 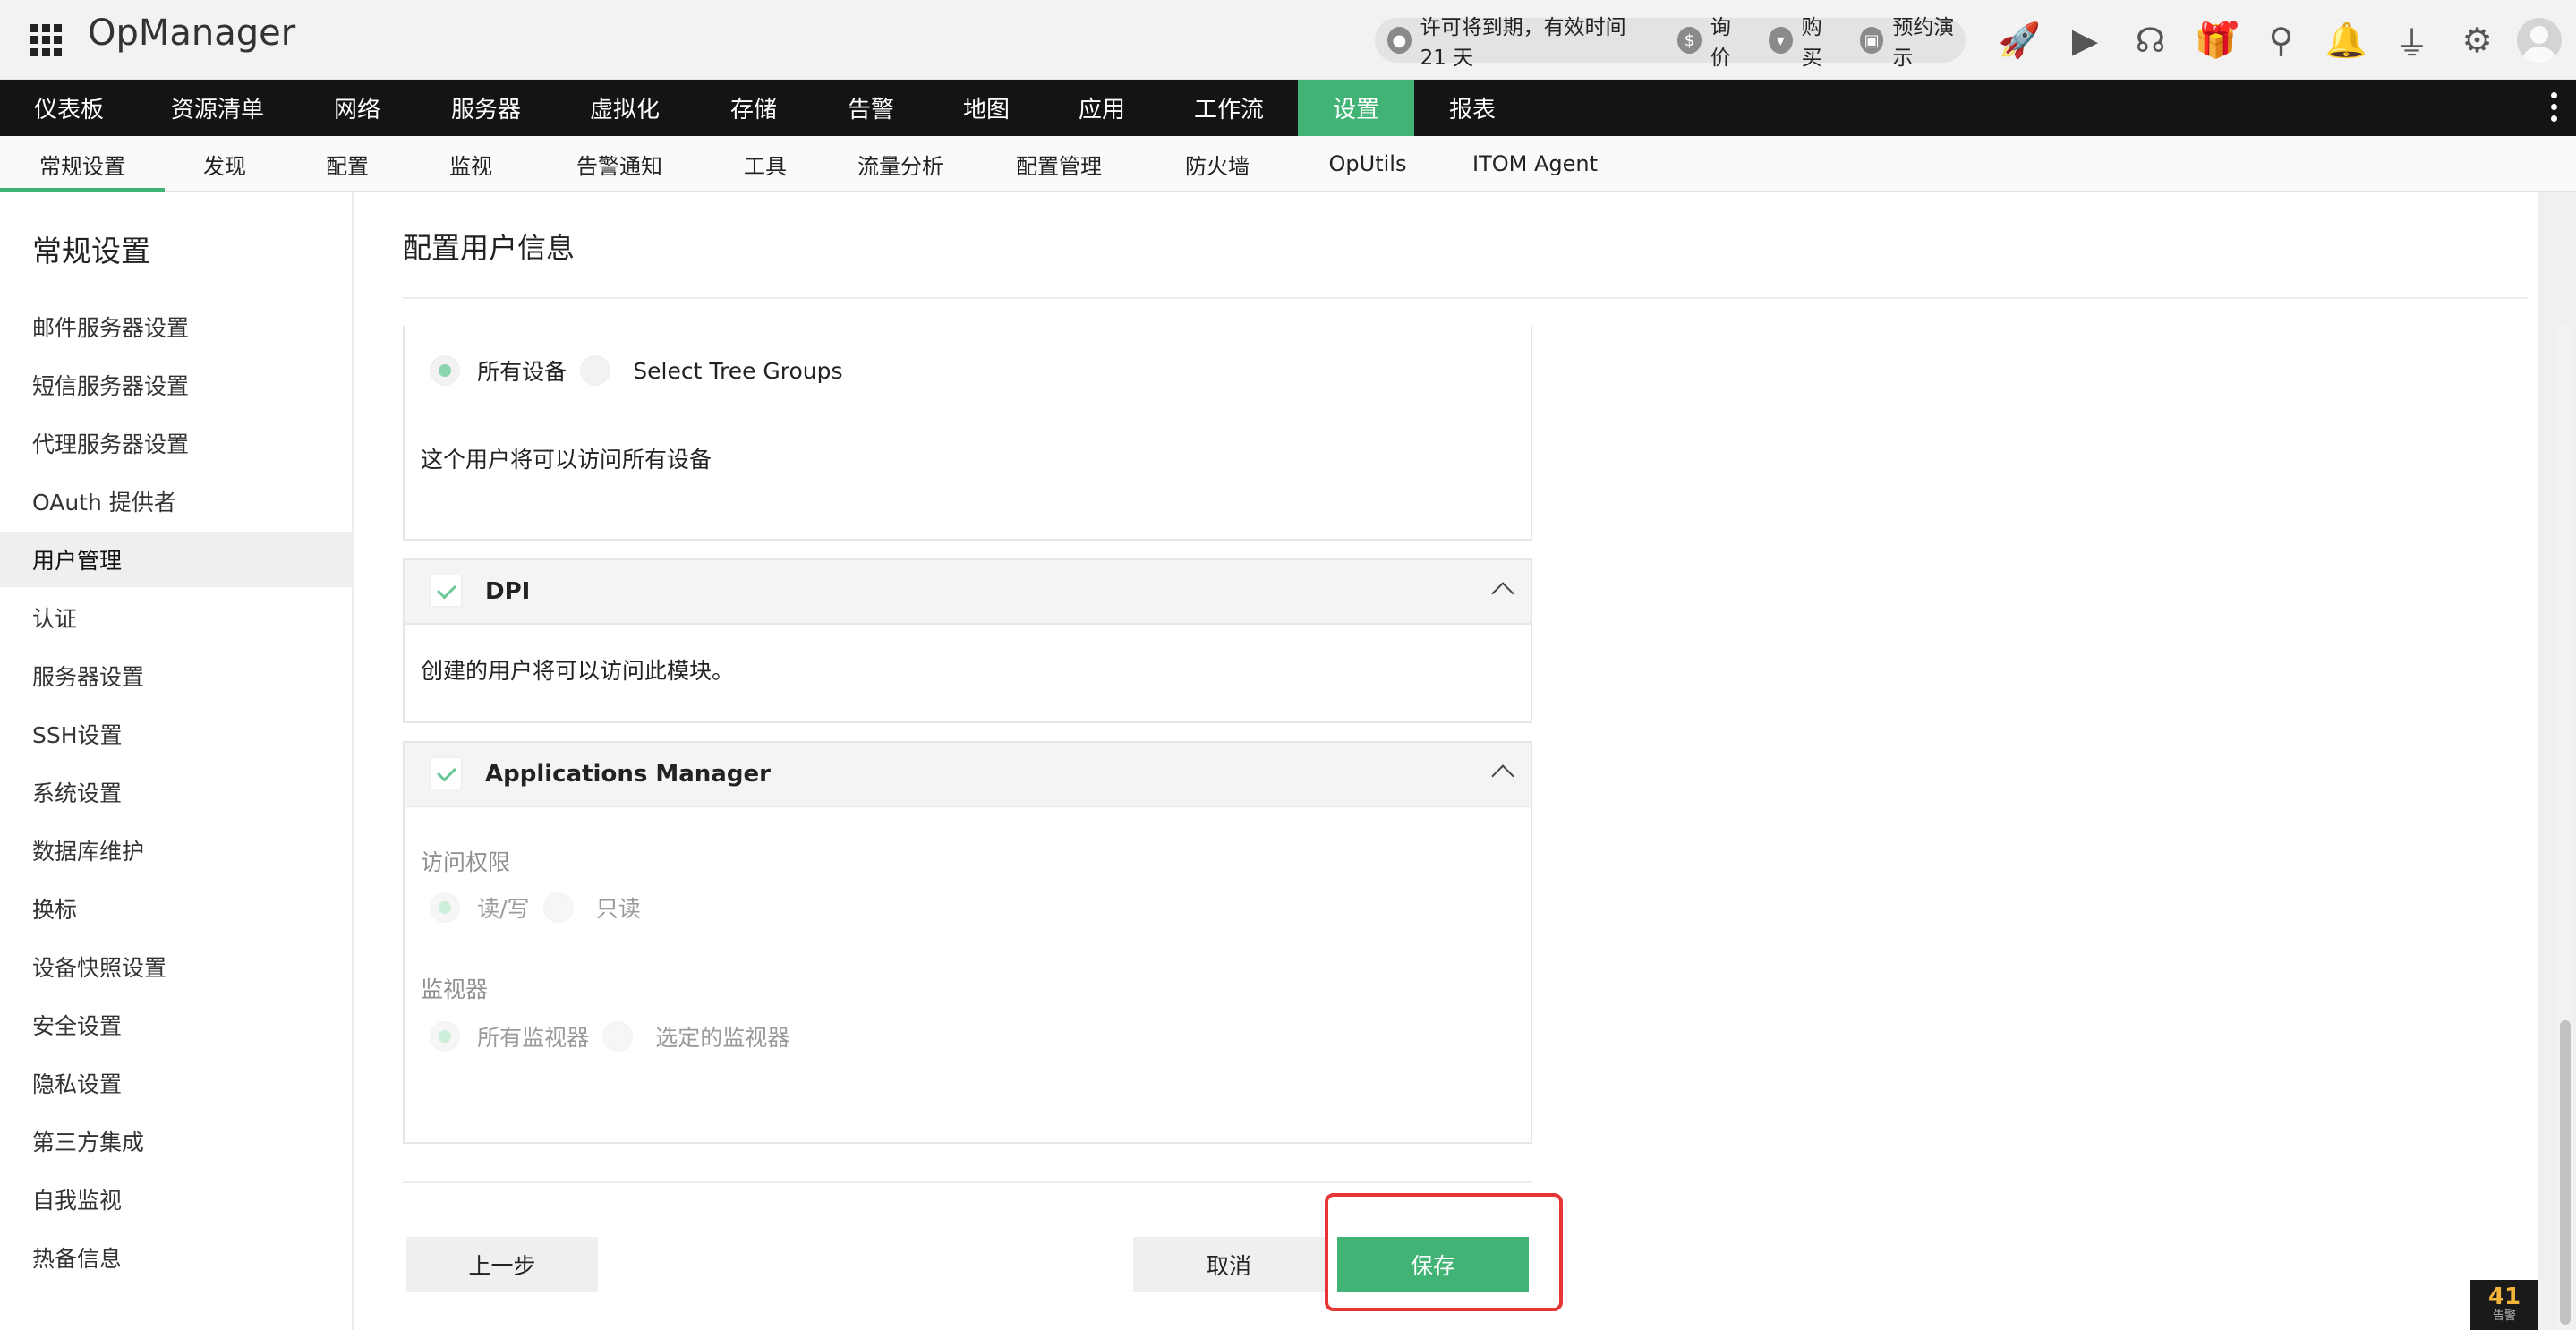 What do you see at coordinates (176, 734) in the screenshot?
I see `sidebar-item: SSH设置` at bounding box center [176, 734].